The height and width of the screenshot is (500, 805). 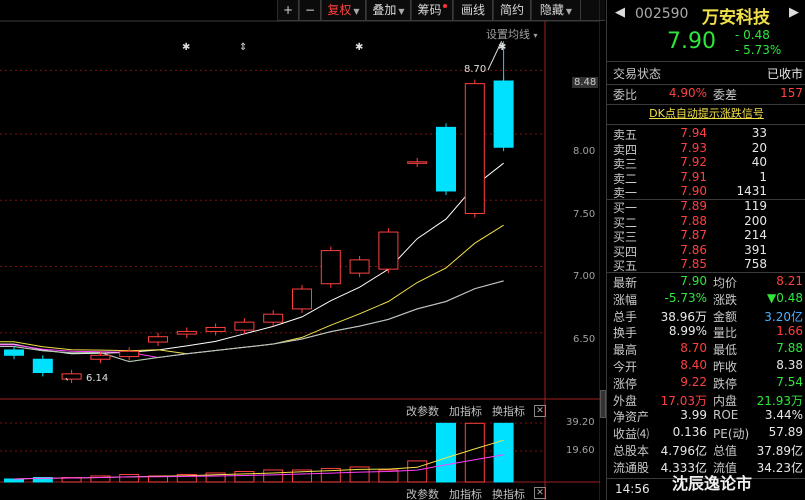 What do you see at coordinates (706, 74) in the screenshot?
I see `trade-status-row: 交易状态 已收市` at bounding box center [706, 74].